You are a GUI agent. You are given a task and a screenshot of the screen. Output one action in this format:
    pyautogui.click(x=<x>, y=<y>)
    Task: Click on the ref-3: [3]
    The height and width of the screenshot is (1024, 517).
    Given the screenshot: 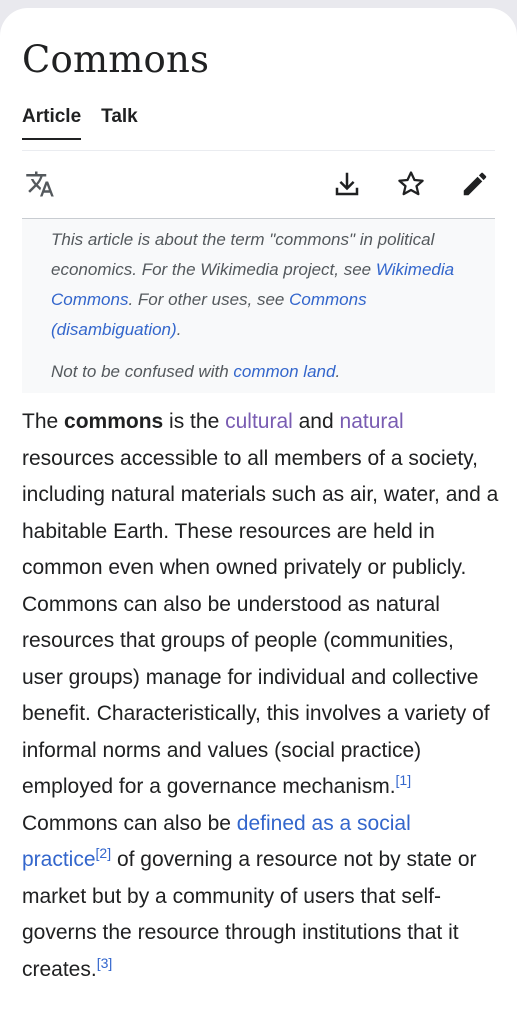 What is the action you would take?
    pyautogui.click(x=105, y=963)
    